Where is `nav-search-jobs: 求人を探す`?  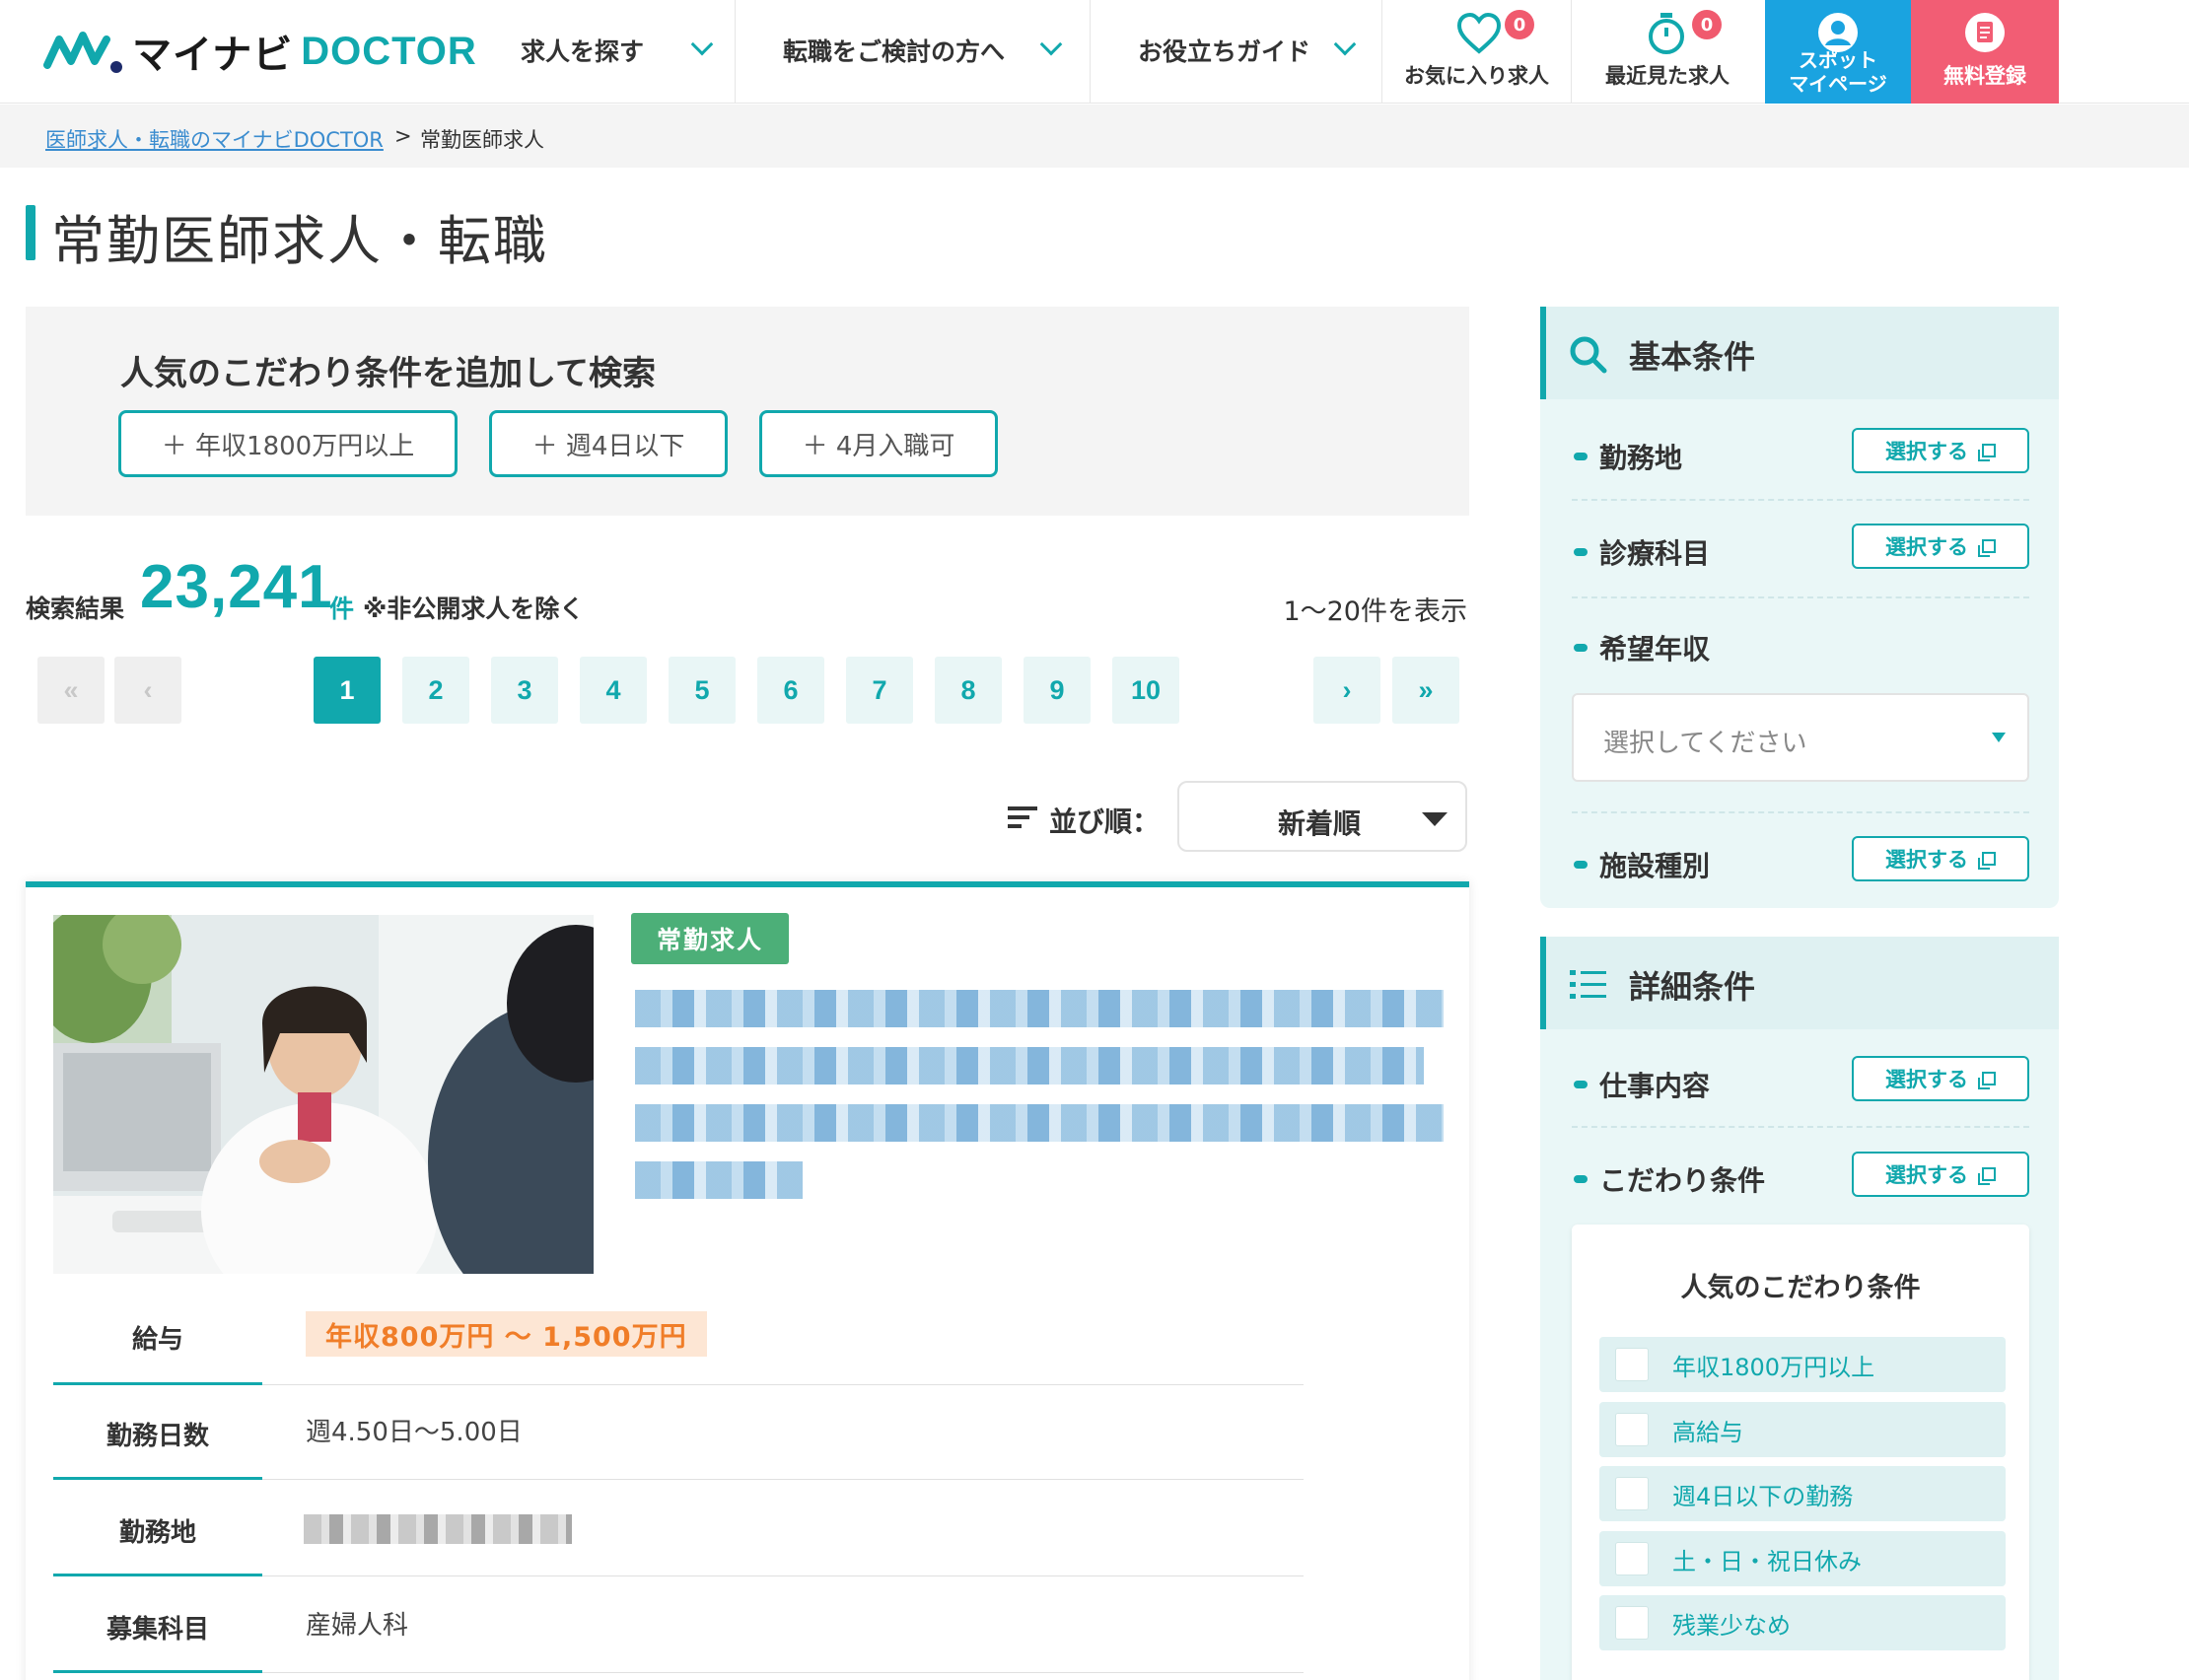
nav-search-jobs: 求人を探す is located at coordinates (615, 52).